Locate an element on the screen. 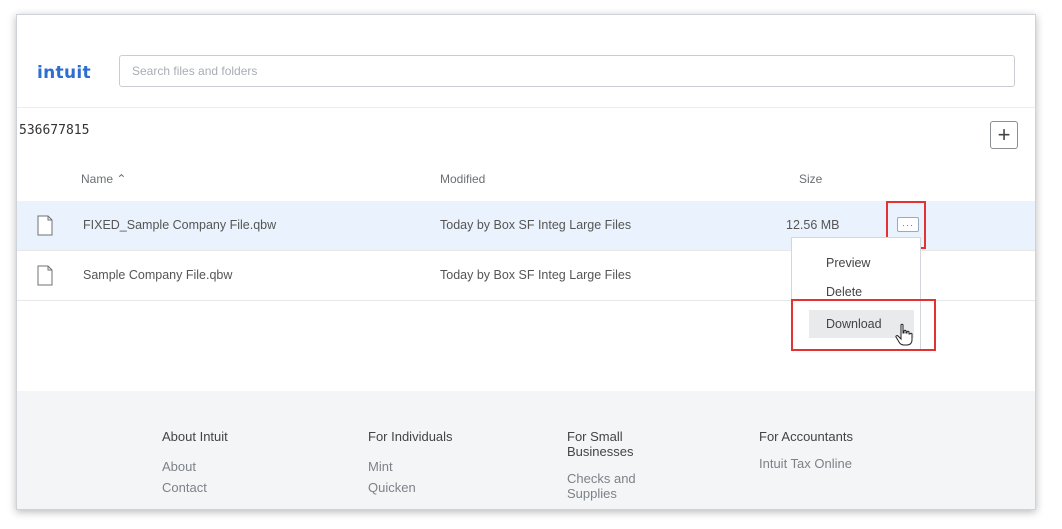 This screenshot has height=529, width=1062. add-button: + is located at coordinates (1004, 135).